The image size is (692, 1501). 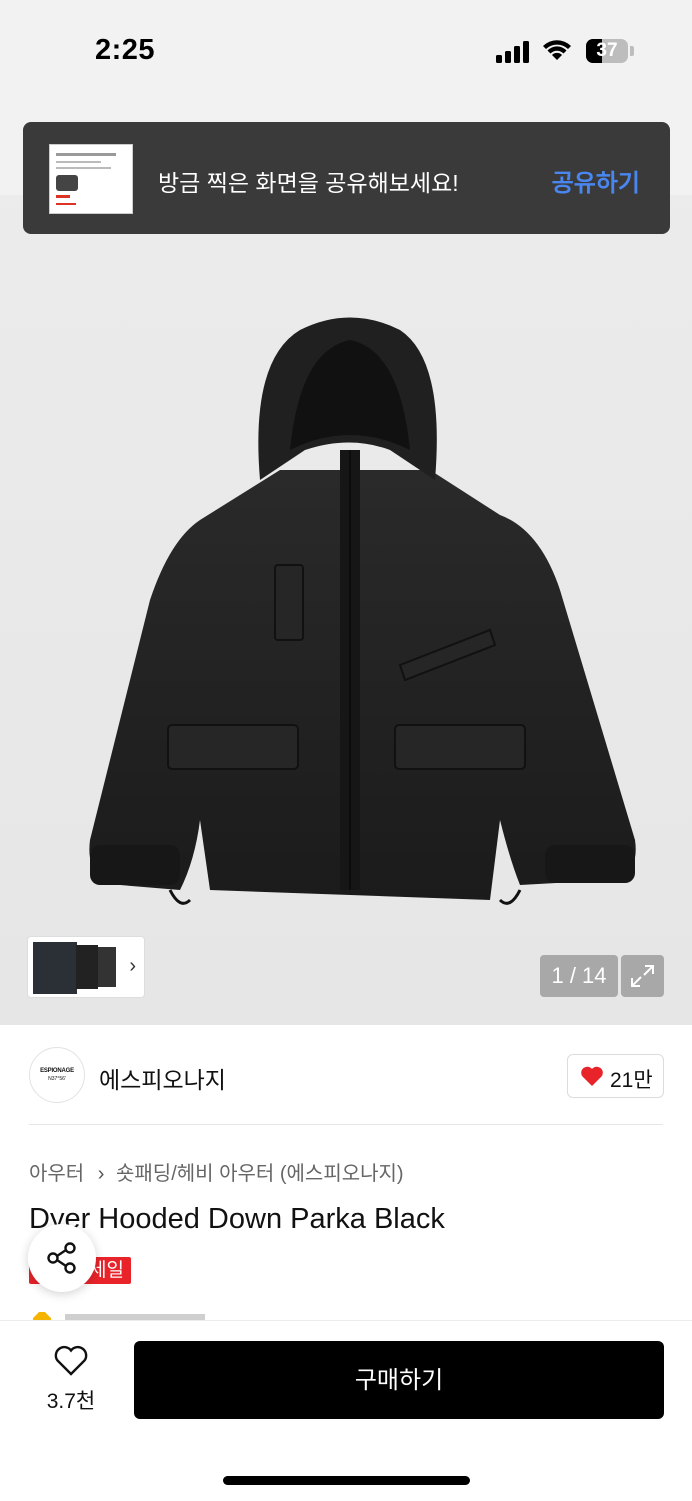 I want to click on breadcrumb-root: 아우터, so click(x=56, y=1174).